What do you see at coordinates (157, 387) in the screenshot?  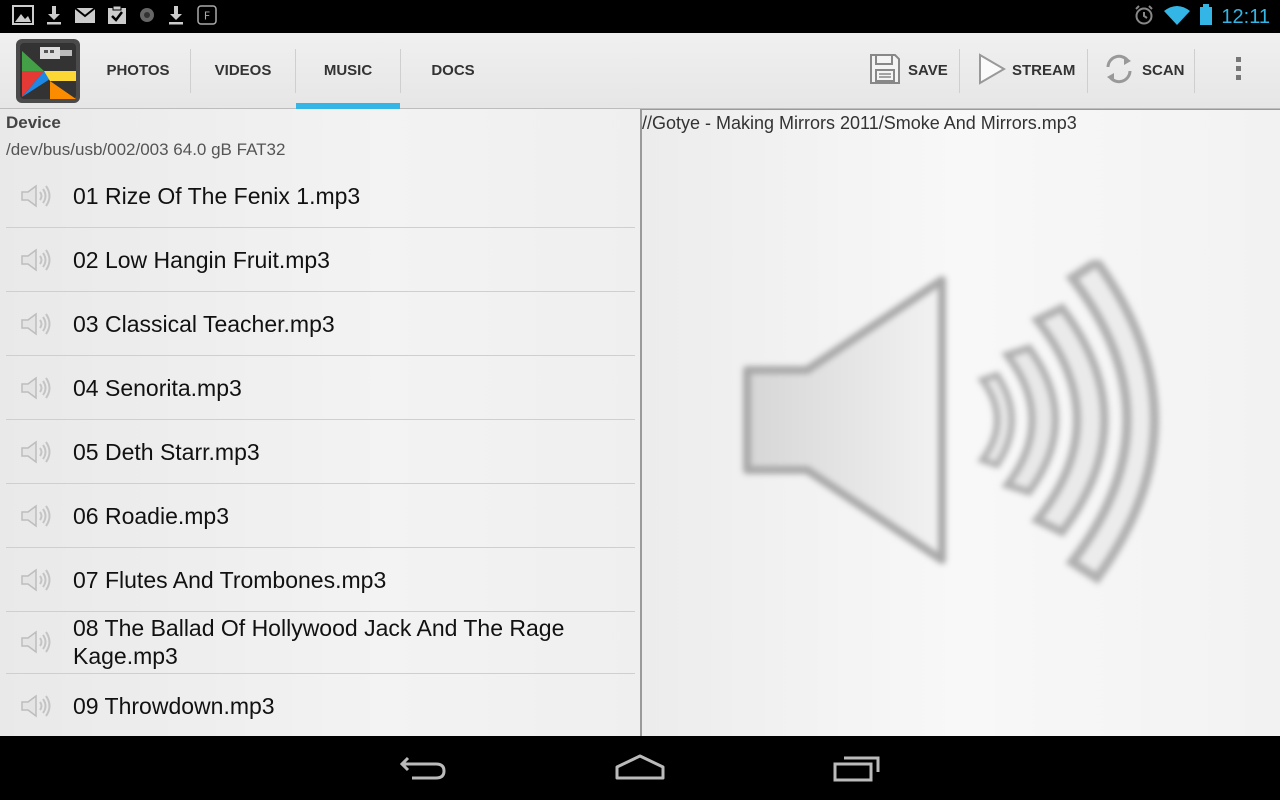 I see `file-name: 04 Senorita.mp3` at bounding box center [157, 387].